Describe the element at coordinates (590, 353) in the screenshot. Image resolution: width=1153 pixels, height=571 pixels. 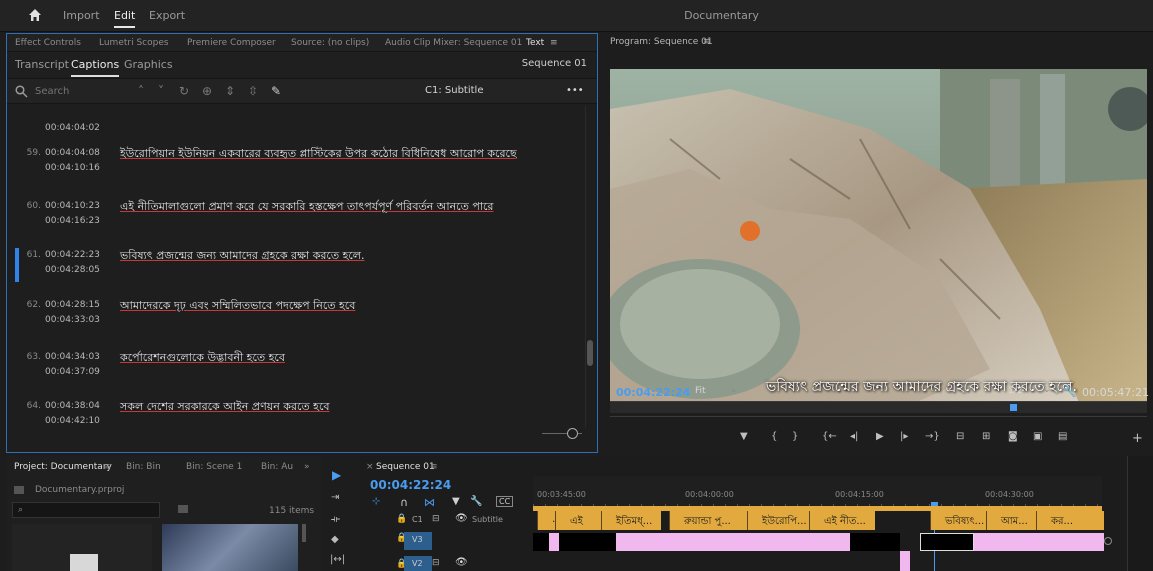
I see `captions-scrollbar-thumb` at that location.